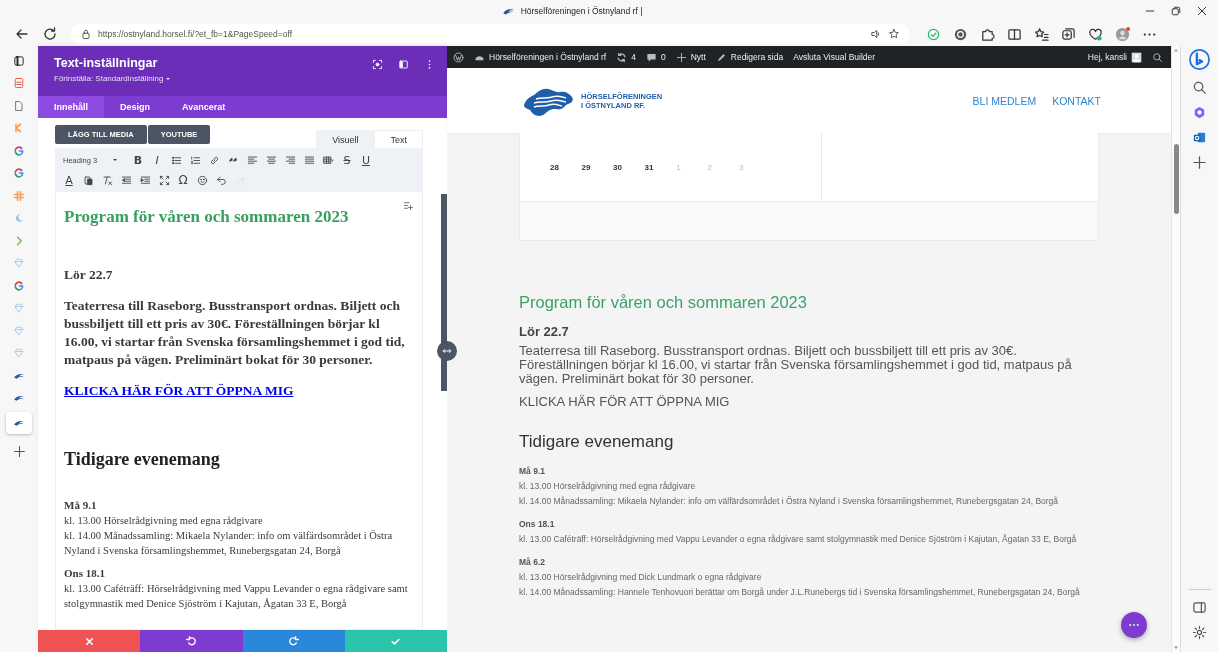 This screenshot has width=1218, height=652. What do you see at coordinates (135, 107) in the screenshot?
I see `panel-tab: Design` at bounding box center [135, 107].